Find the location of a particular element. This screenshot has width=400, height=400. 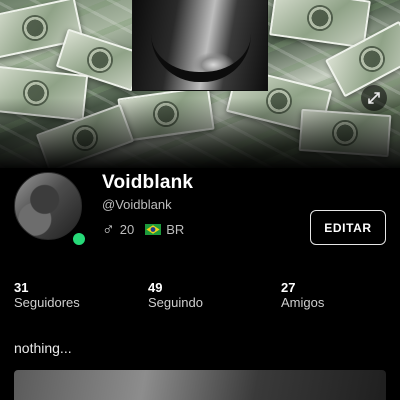

avatar-container is located at coordinates (50, 209).